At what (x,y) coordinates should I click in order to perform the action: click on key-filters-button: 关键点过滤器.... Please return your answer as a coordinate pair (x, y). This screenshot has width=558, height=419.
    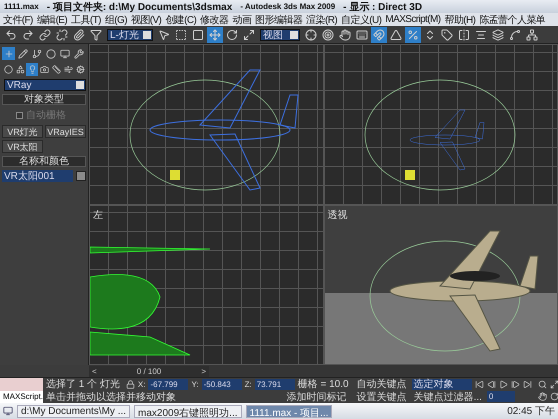
    Looking at the image, I should click on (448, 396).